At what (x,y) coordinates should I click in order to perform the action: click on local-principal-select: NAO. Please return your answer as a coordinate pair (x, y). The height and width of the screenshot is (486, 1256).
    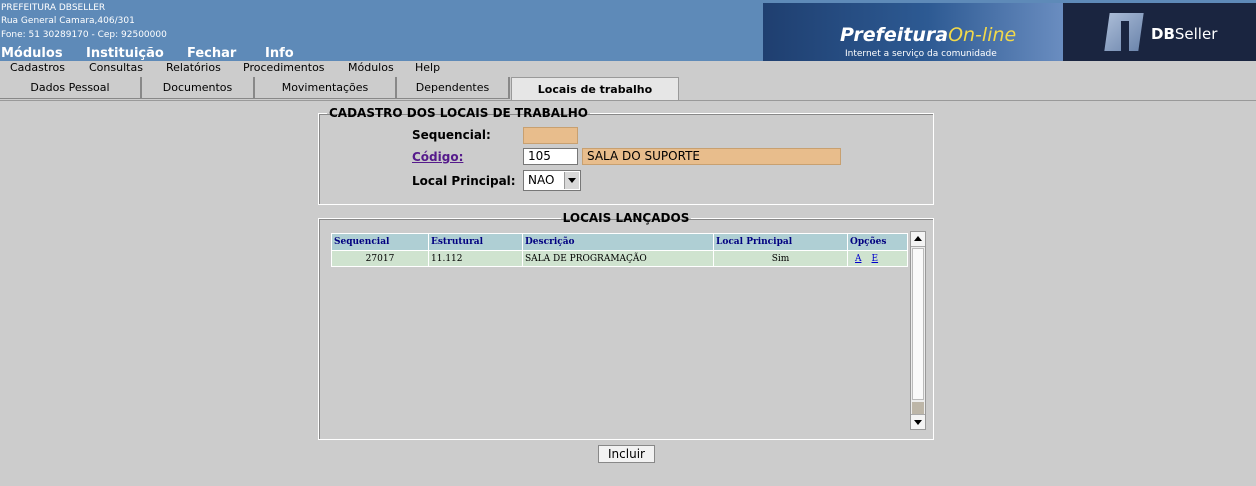
    Looking at the image, I should click on (552, 180).